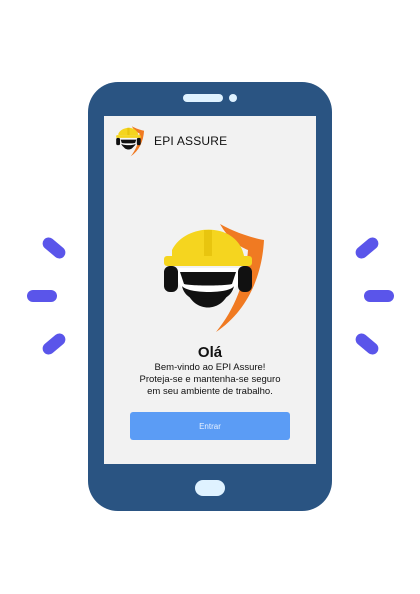  What do you see at coordinates (210, 352) in the screenshot?
I see `greeting-heading: Olá` at bounding box center [210, 352].